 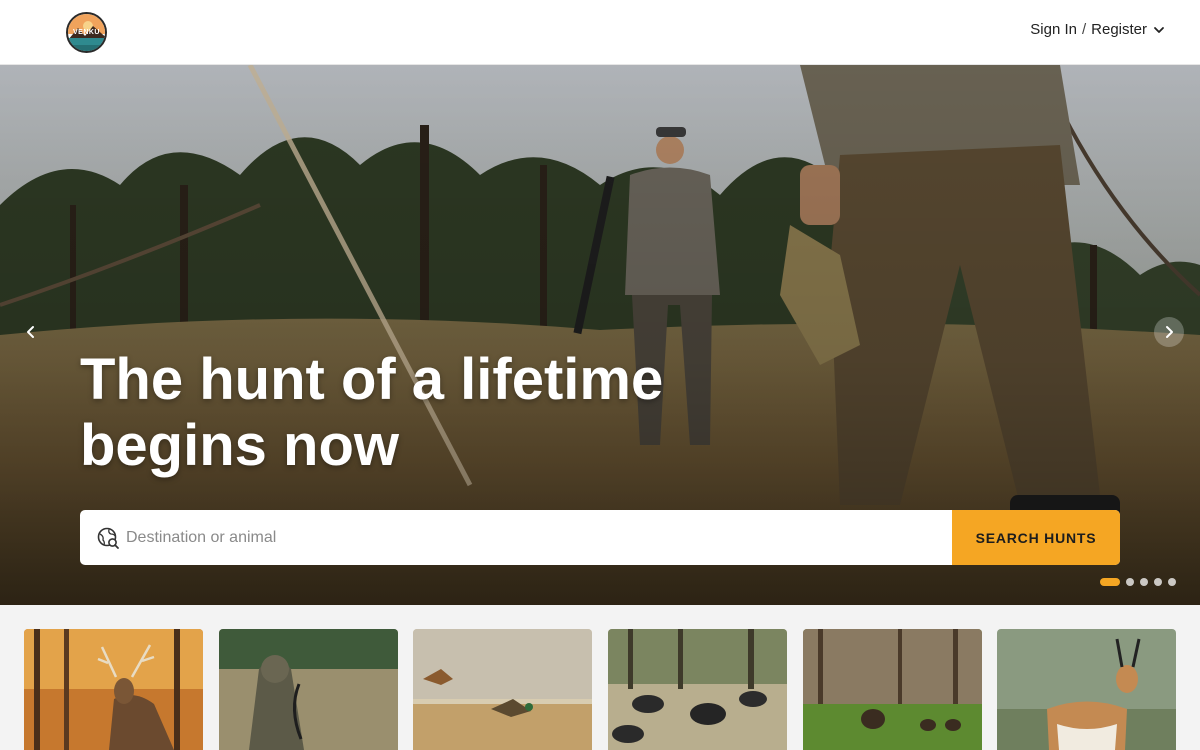 I want to click on chevron-down-icon, so click(x=1159, y=29).